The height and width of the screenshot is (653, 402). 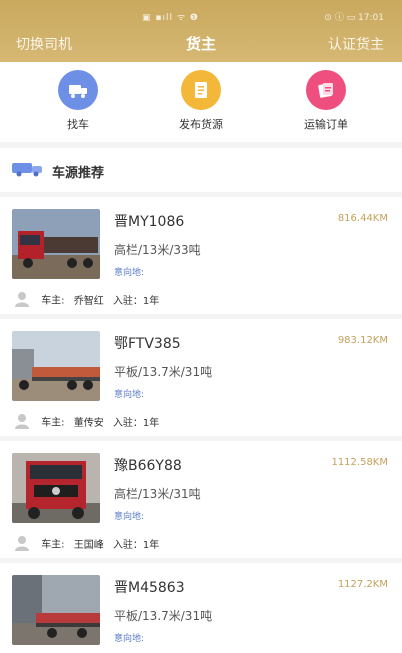 What do you see at coordinates (201, 31) in the screenshot?
I see `top-header: ▣ ▪ıll ᯤ ❶ ⊙ ⓘ ▭ 17:01 切换司机 货主 认证货主` at bounding box center [201, 31].